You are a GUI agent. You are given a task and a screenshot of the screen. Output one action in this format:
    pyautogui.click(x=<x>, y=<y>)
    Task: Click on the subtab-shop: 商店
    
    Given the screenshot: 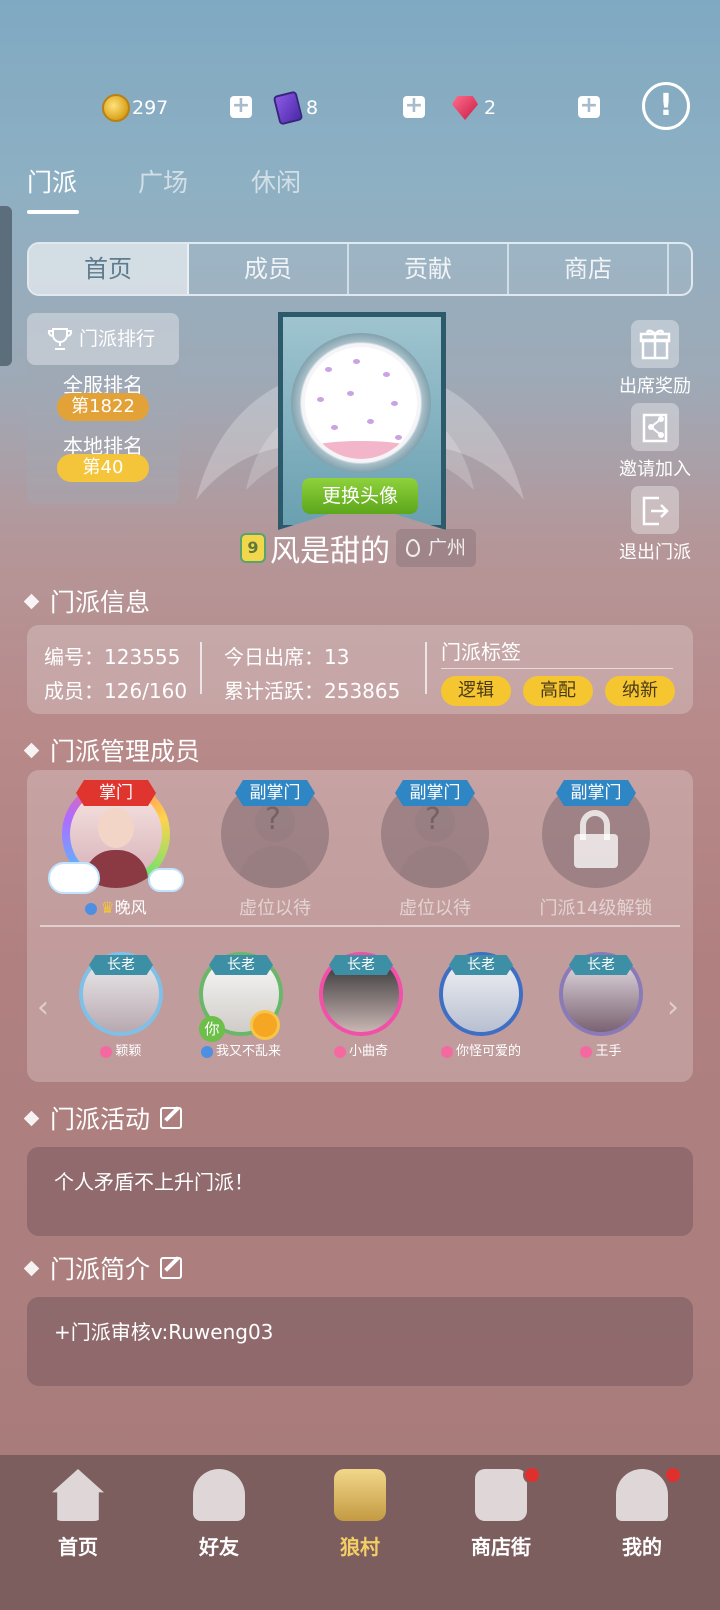 What is the action you would take?
    pyautogui.click(x=589, y=269)
    